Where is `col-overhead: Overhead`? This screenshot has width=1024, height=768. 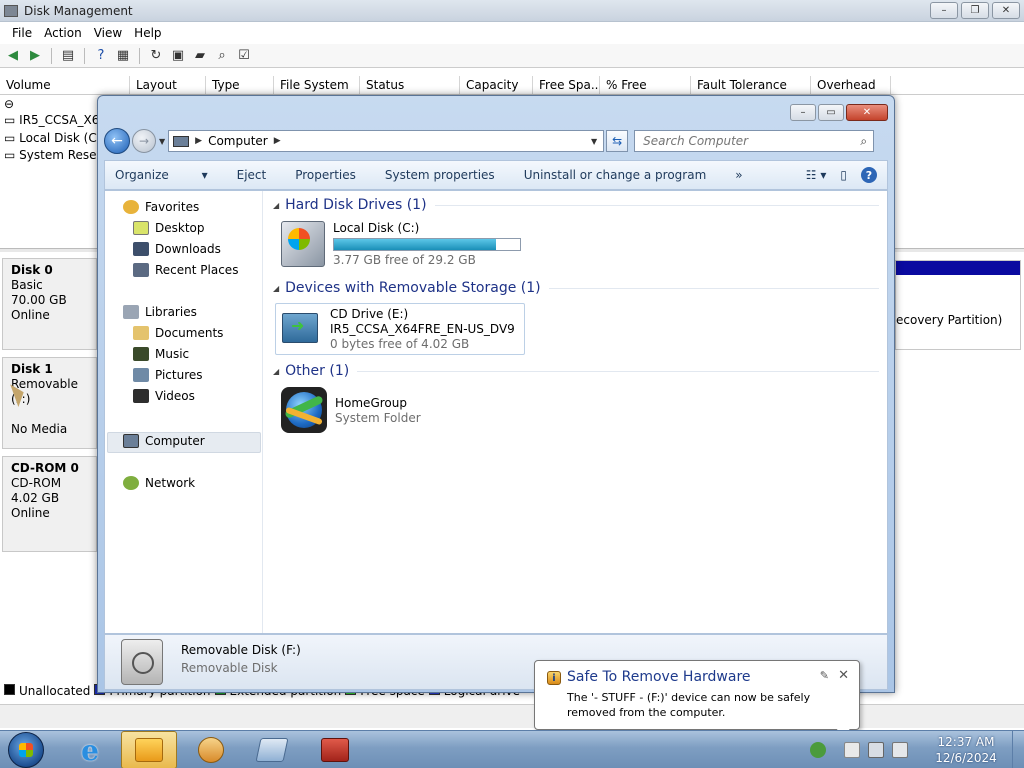 col-overhead: Overhead is located at coordinates (851, 85).